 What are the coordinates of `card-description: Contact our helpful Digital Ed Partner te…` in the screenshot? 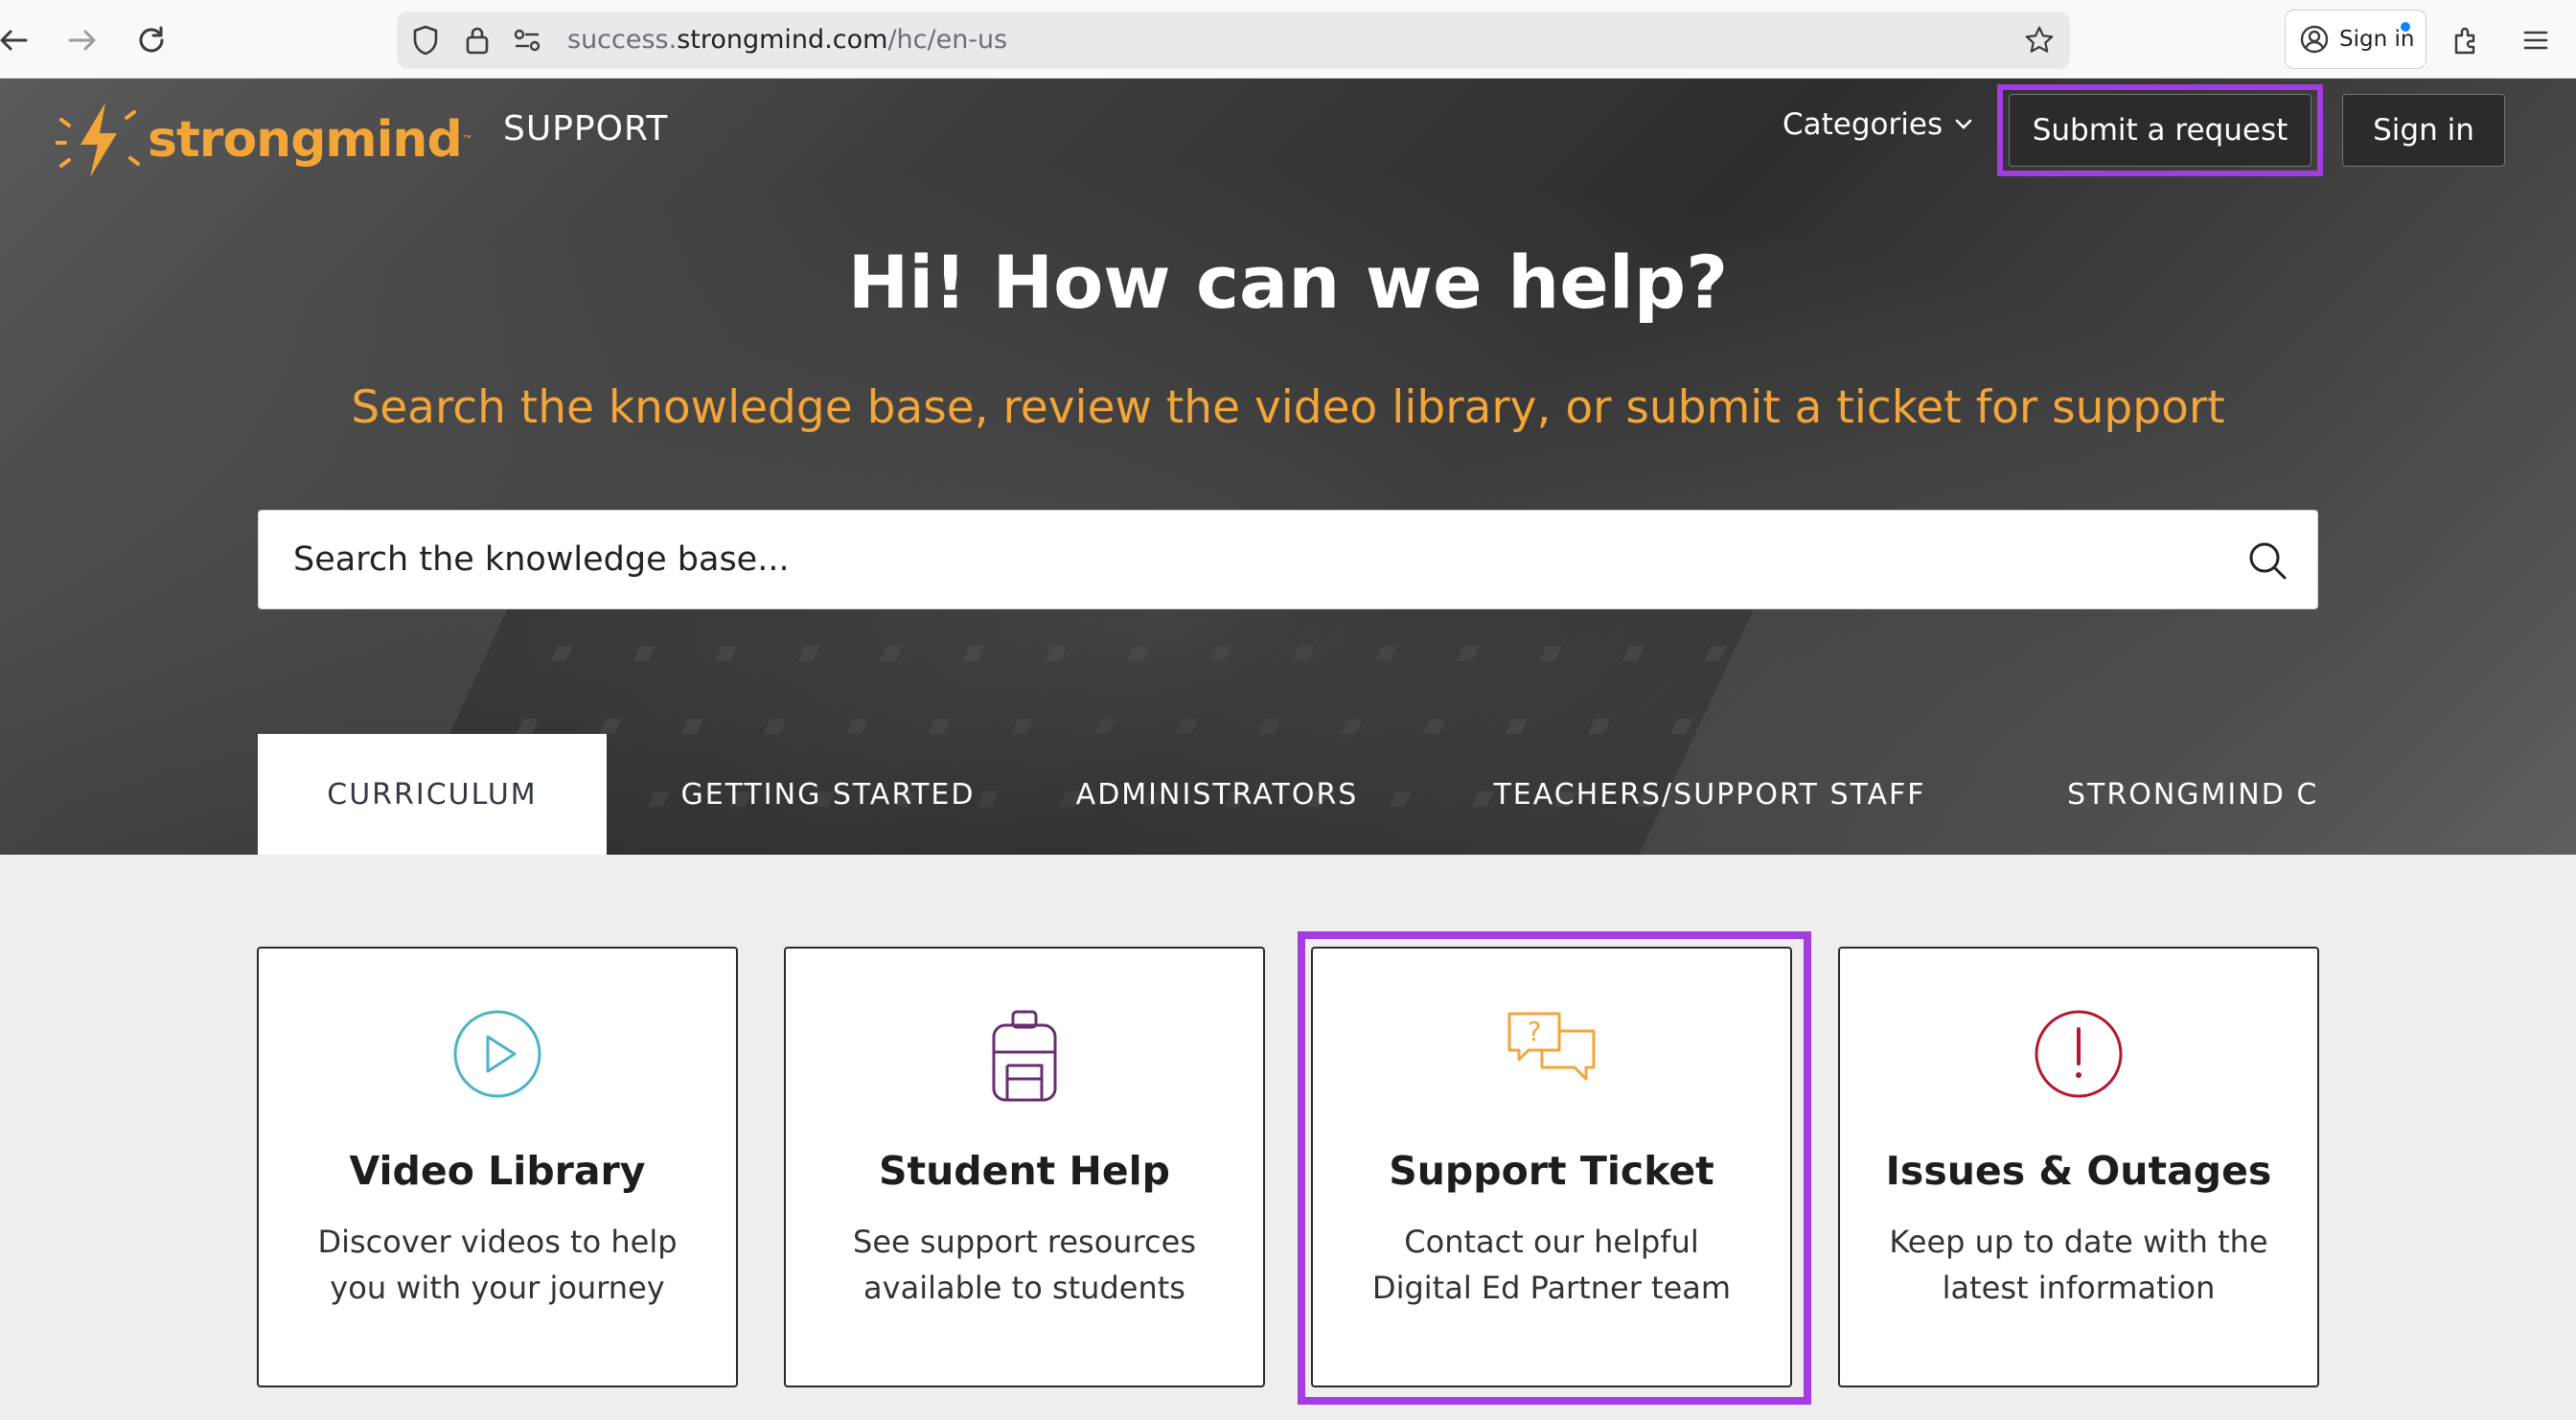 It's located at (1552, 1265).